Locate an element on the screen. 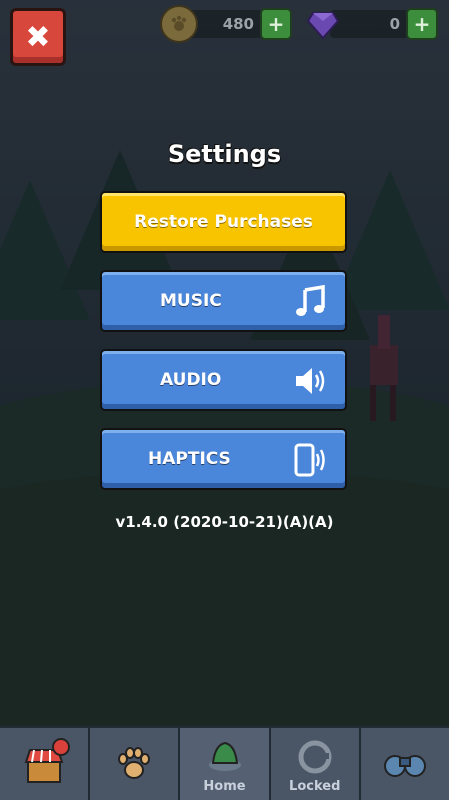 The height and width of the screenshot is (800, 449). music-label: MUSIC is located at coordinates (191, 301).